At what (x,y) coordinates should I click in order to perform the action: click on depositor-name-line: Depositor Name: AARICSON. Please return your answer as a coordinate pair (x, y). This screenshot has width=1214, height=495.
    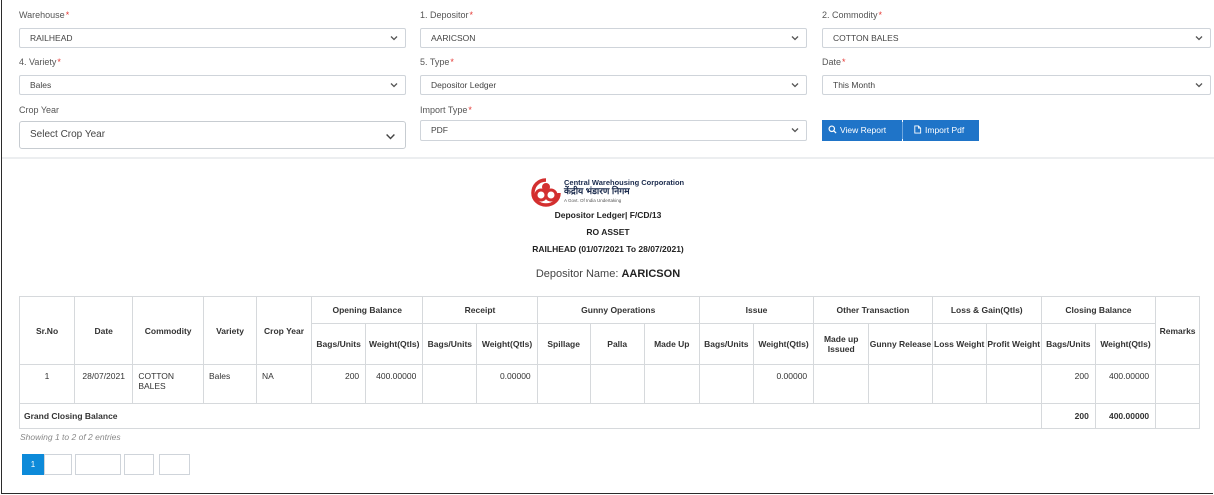
    Looking at the image, I should click on (608, 274).